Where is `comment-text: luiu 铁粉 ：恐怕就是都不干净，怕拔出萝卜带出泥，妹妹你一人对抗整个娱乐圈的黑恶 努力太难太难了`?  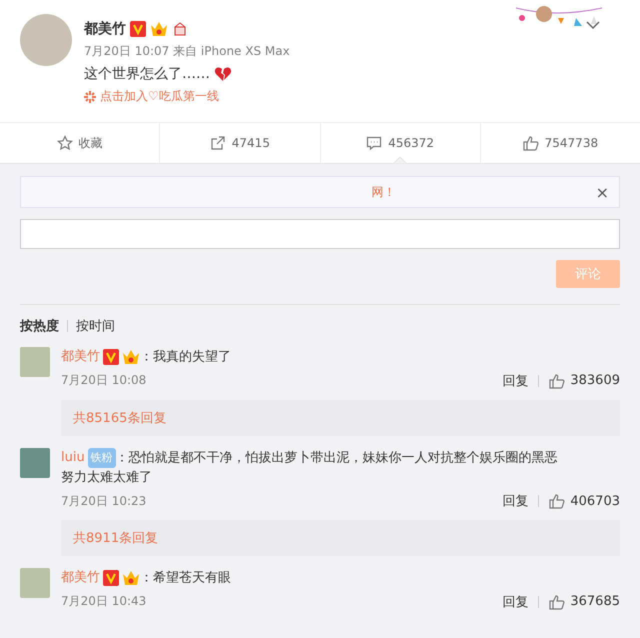 comment-text: luiu 铁粉 ：恐怕就是都不干净，怕拔出萝卜带出泥，妹妹你一人对抗整个娱乐圈的黑恶 努力太难太难了 is located at coordinates (310, 468).